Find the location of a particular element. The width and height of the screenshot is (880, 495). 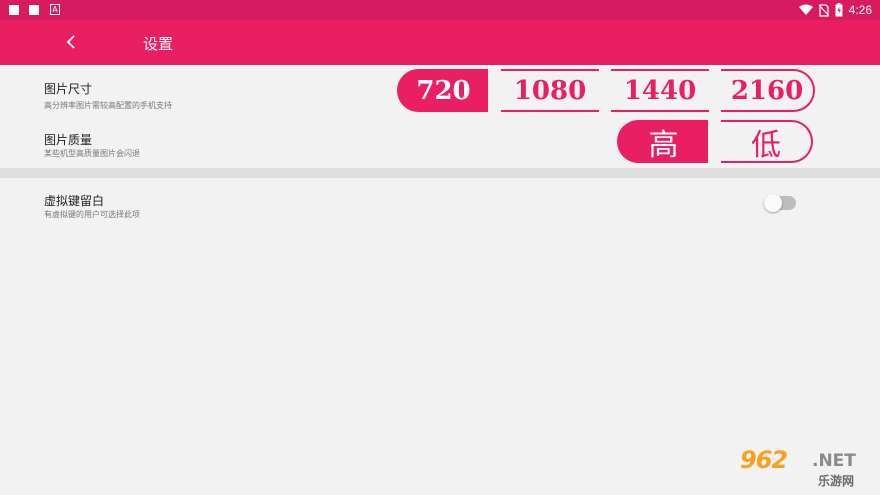

back-button is located at coordinates (71, 42).